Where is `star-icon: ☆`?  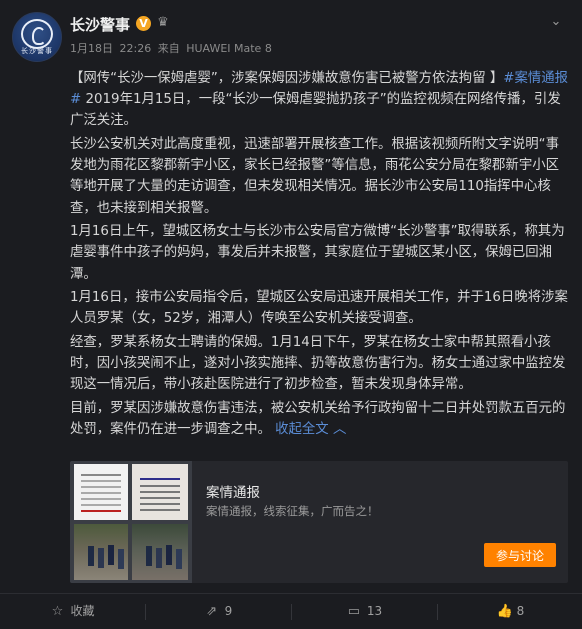
star-icon: ☆ is located at coordinates (57, 611).